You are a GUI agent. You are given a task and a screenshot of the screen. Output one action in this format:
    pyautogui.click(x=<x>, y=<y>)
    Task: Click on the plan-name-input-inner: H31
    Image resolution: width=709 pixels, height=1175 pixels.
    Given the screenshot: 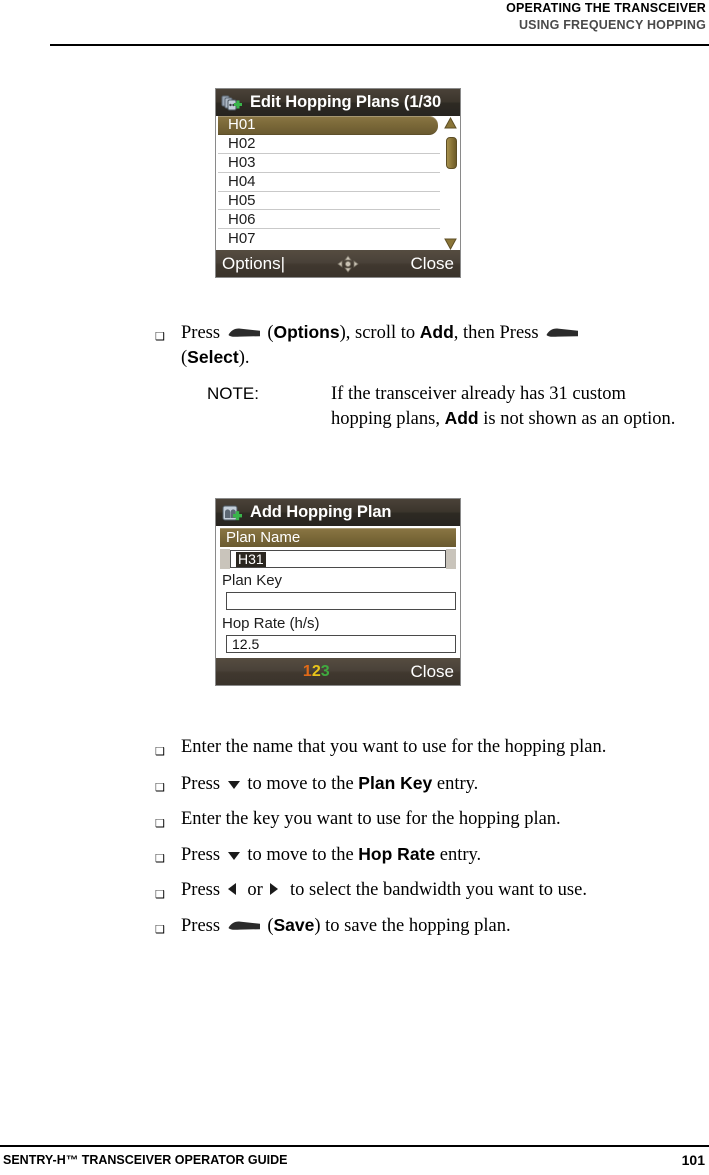 What is the action you would take?
    pyautogui.click(x=338, y=559)
    